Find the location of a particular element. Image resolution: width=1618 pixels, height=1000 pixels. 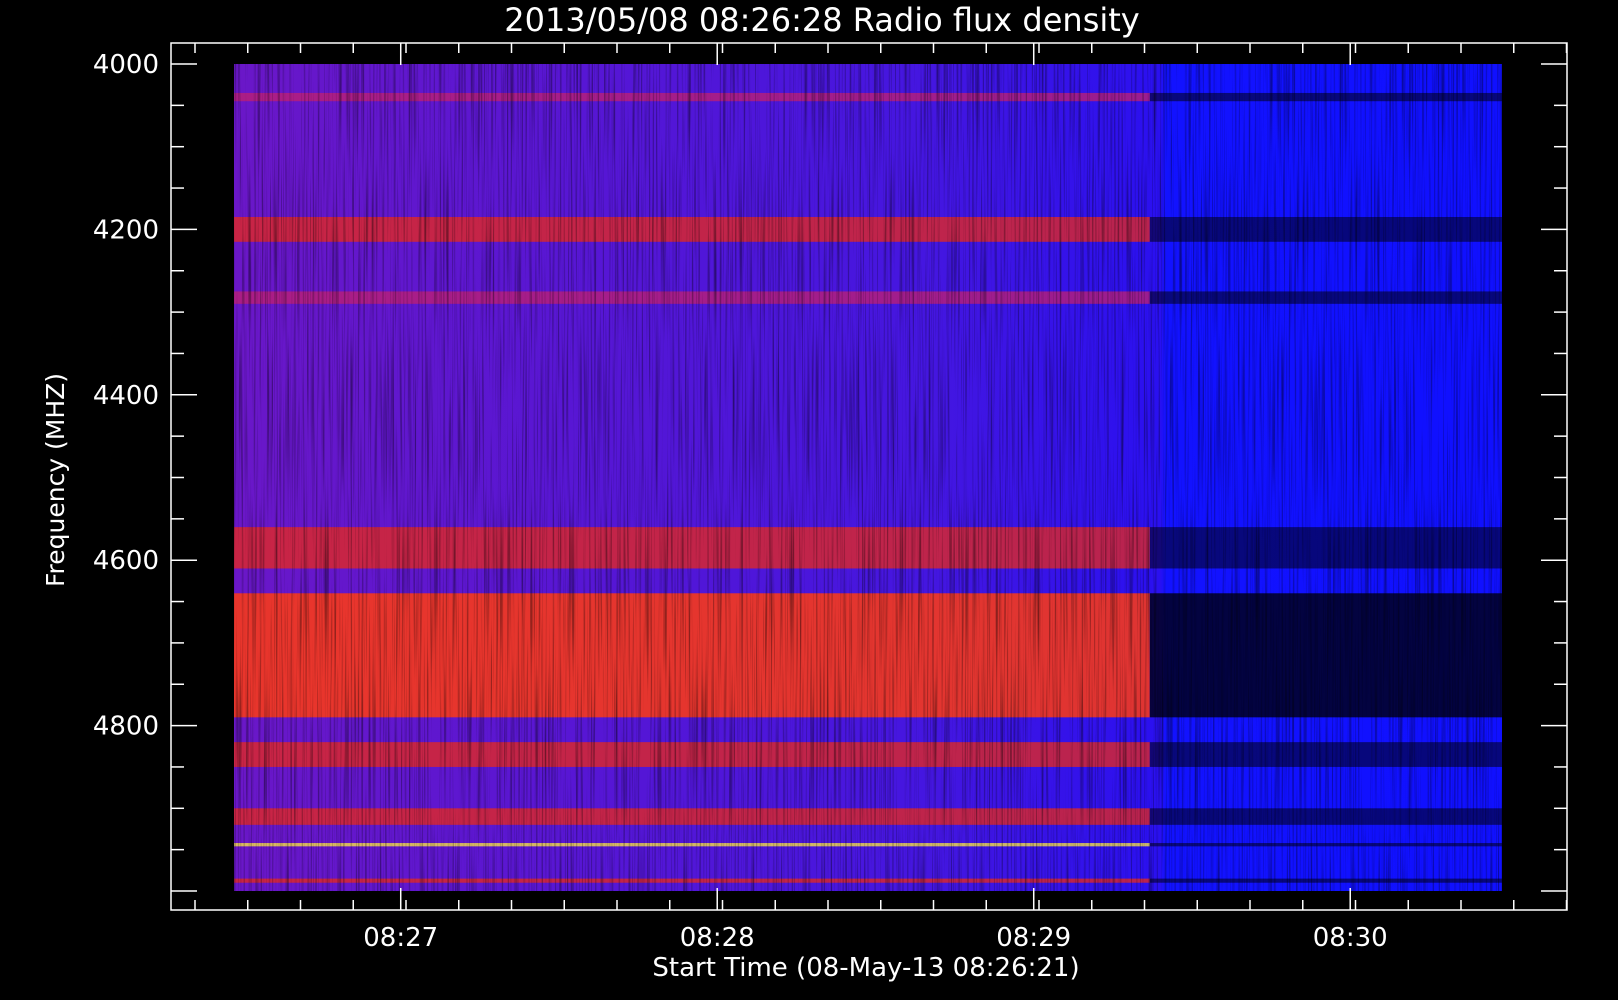

x-tick-label: 08:30 is located at coordinates (1350, 938).